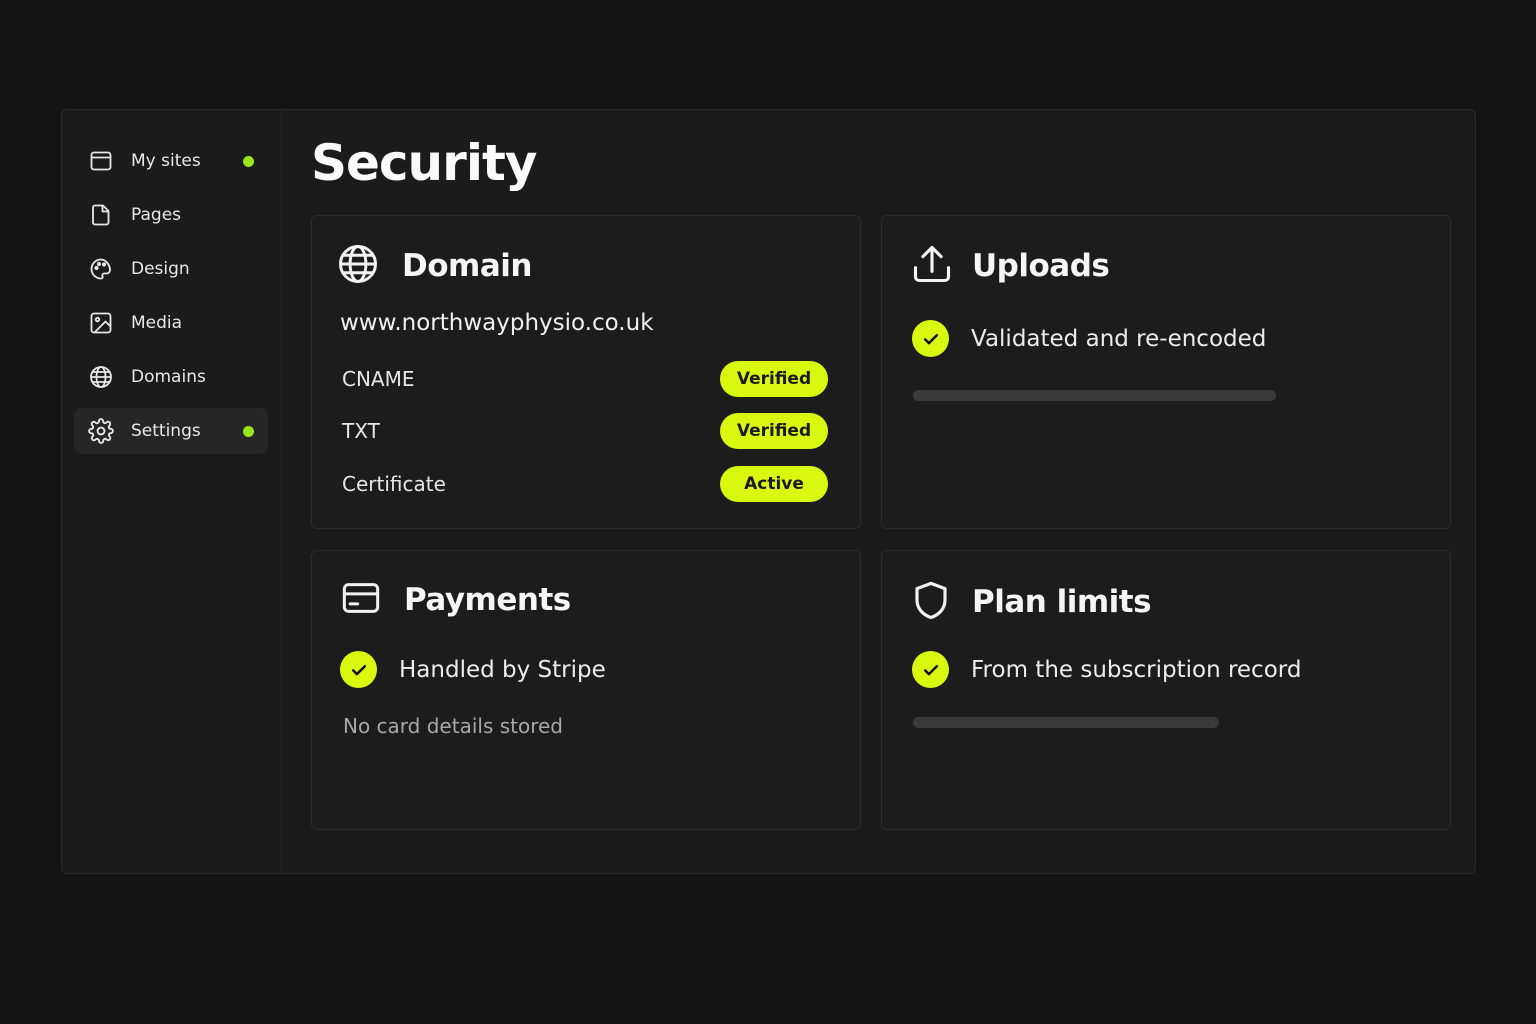 This screenshot has height=1024, width=1536. Describe the element at coordinates (101, 431) in the screenshot. I see `gear-icon` at that location.